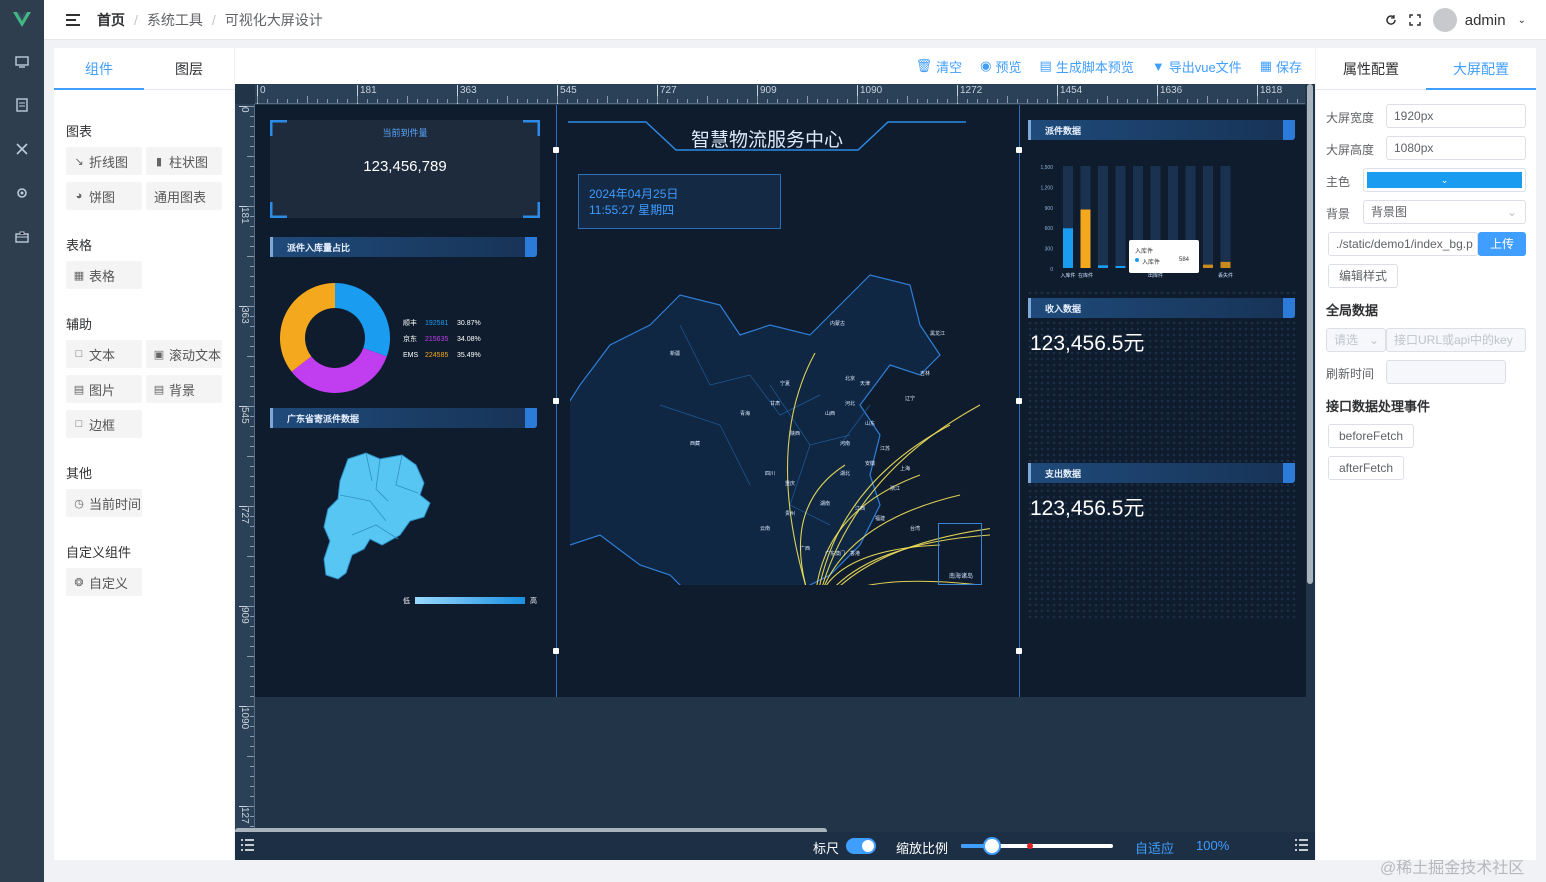 The image size is (1546, 882). I want to click on item-general-chart: 通用图表, so click(184, 196).